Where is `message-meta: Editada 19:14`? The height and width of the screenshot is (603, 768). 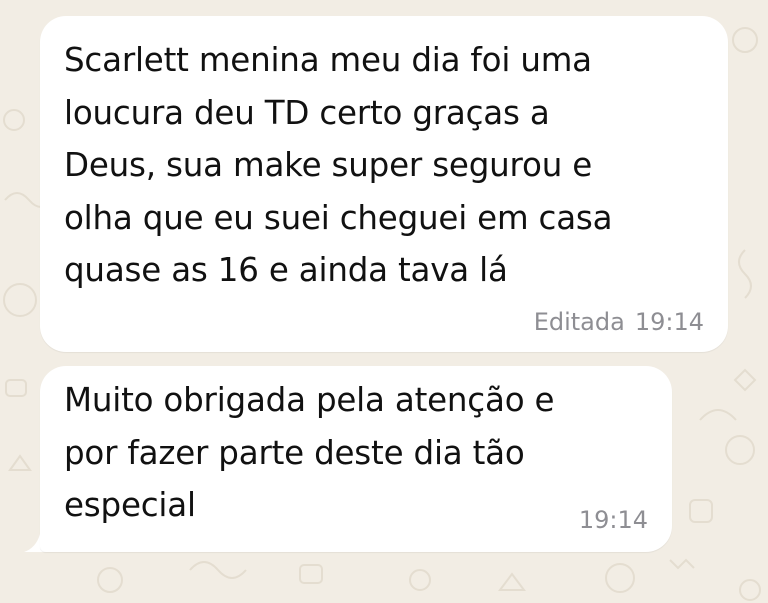
message-meta: Editada 19:14 is located at coordinates (619, 322).